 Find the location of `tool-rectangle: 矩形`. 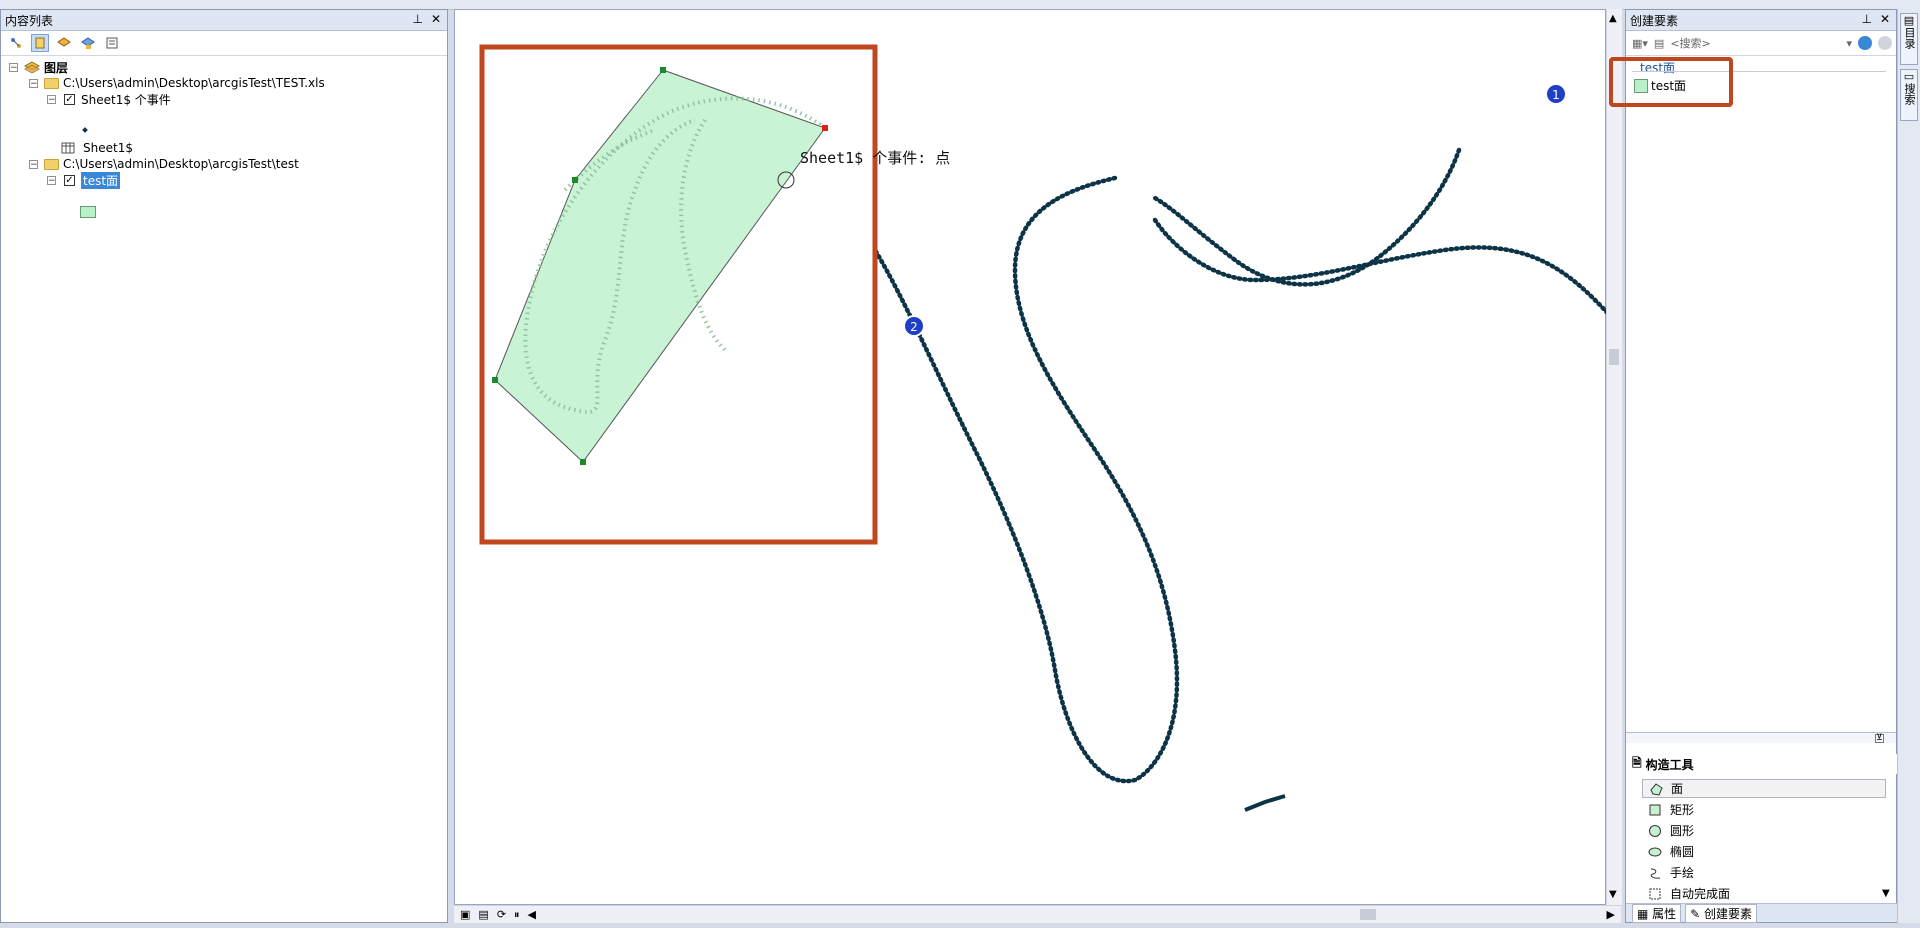

tool-rectangle: 矩形 is located at coordinates (1764, 809).